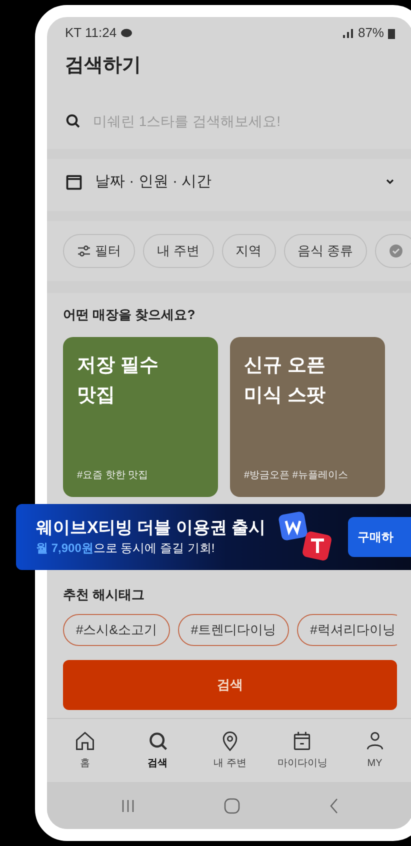  I want to click on home-icon, so click(85, 741).